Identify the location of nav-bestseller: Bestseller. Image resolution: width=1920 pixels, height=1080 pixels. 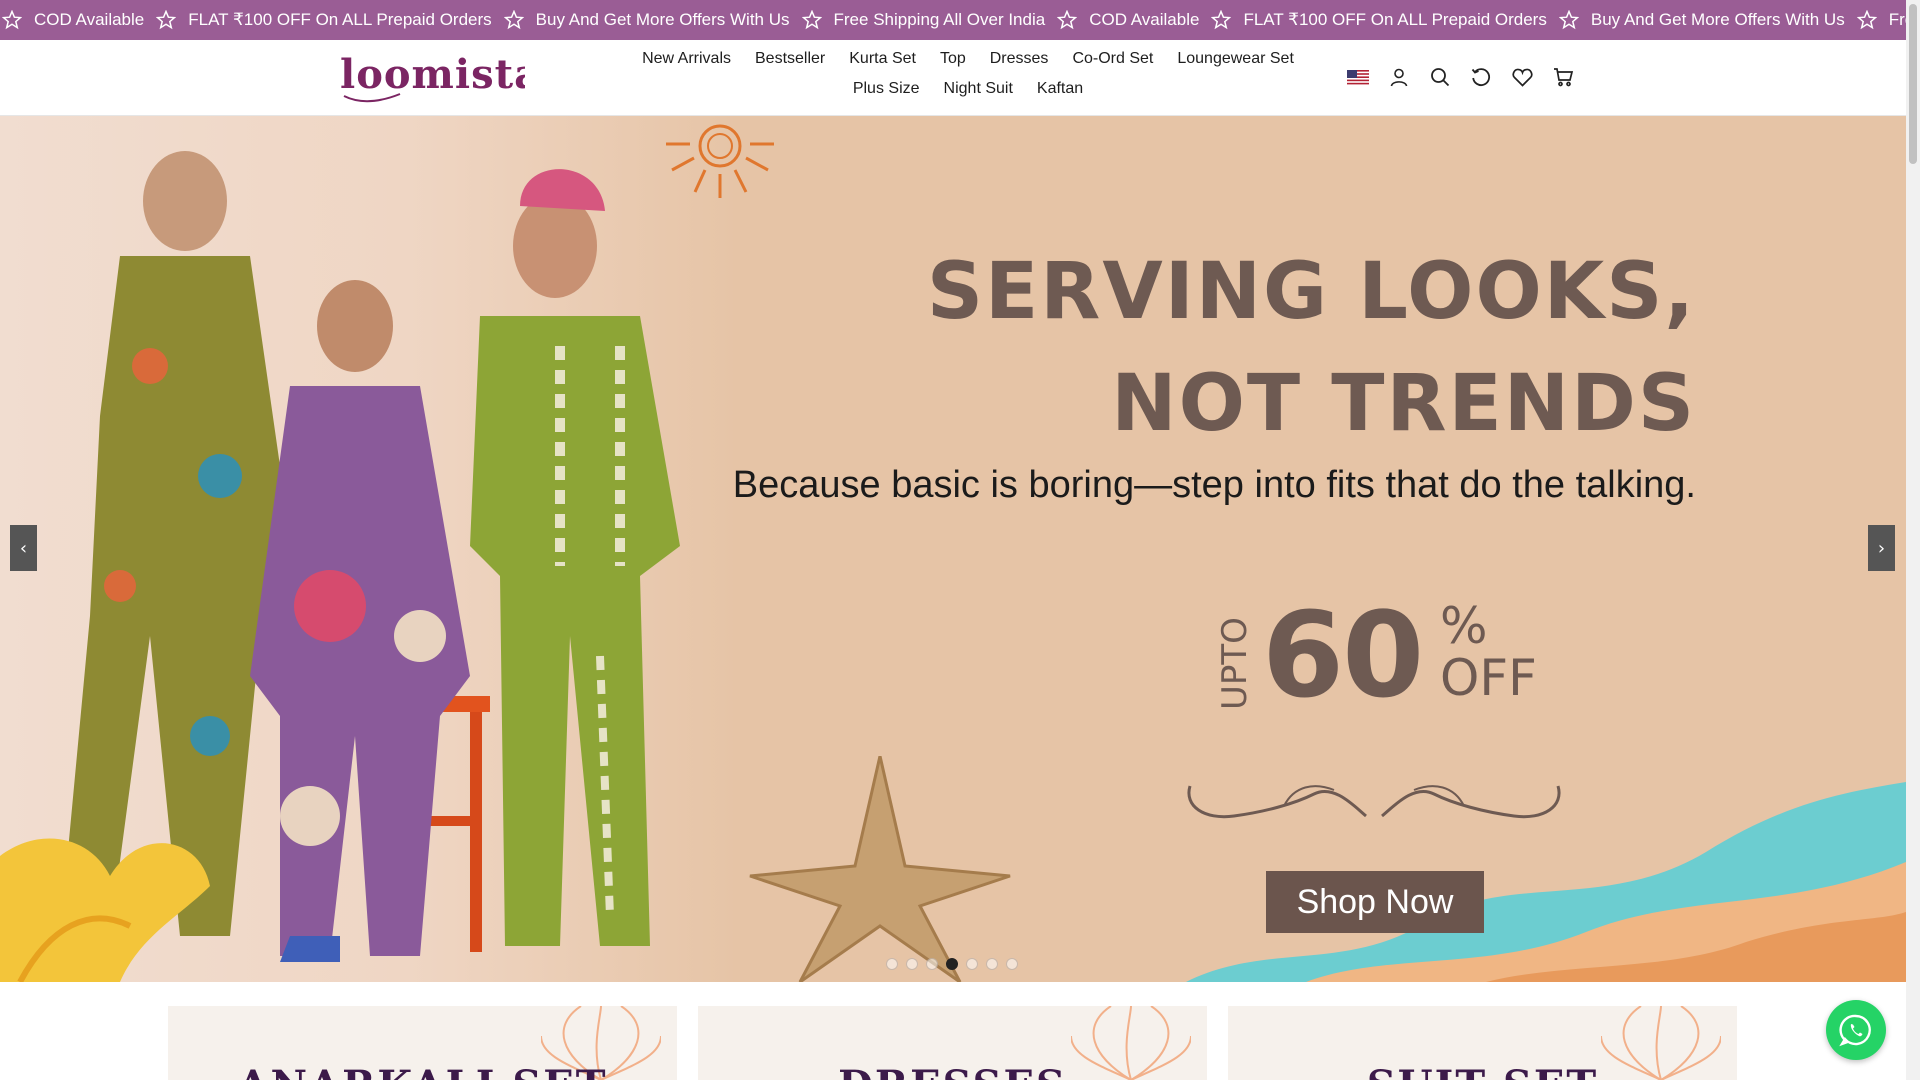
(790, 59).